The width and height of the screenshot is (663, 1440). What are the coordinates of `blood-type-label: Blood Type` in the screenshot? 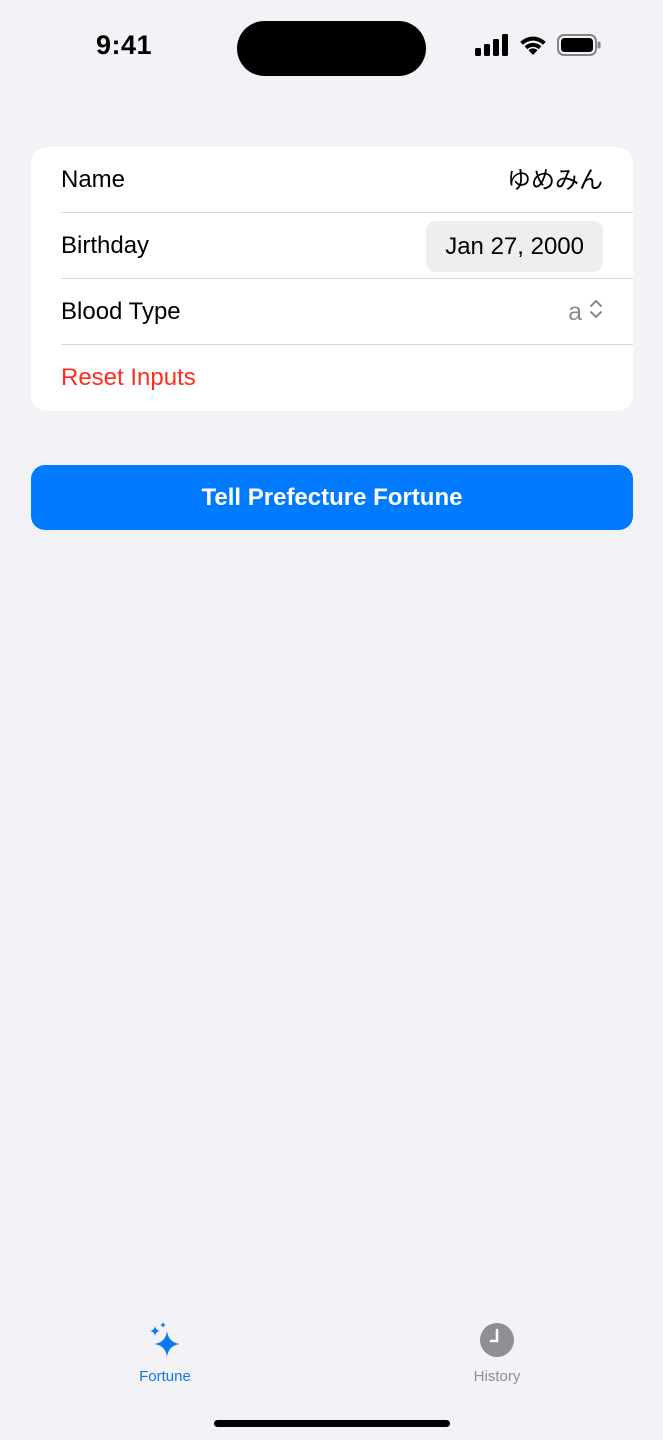 It's located at (121, 311).